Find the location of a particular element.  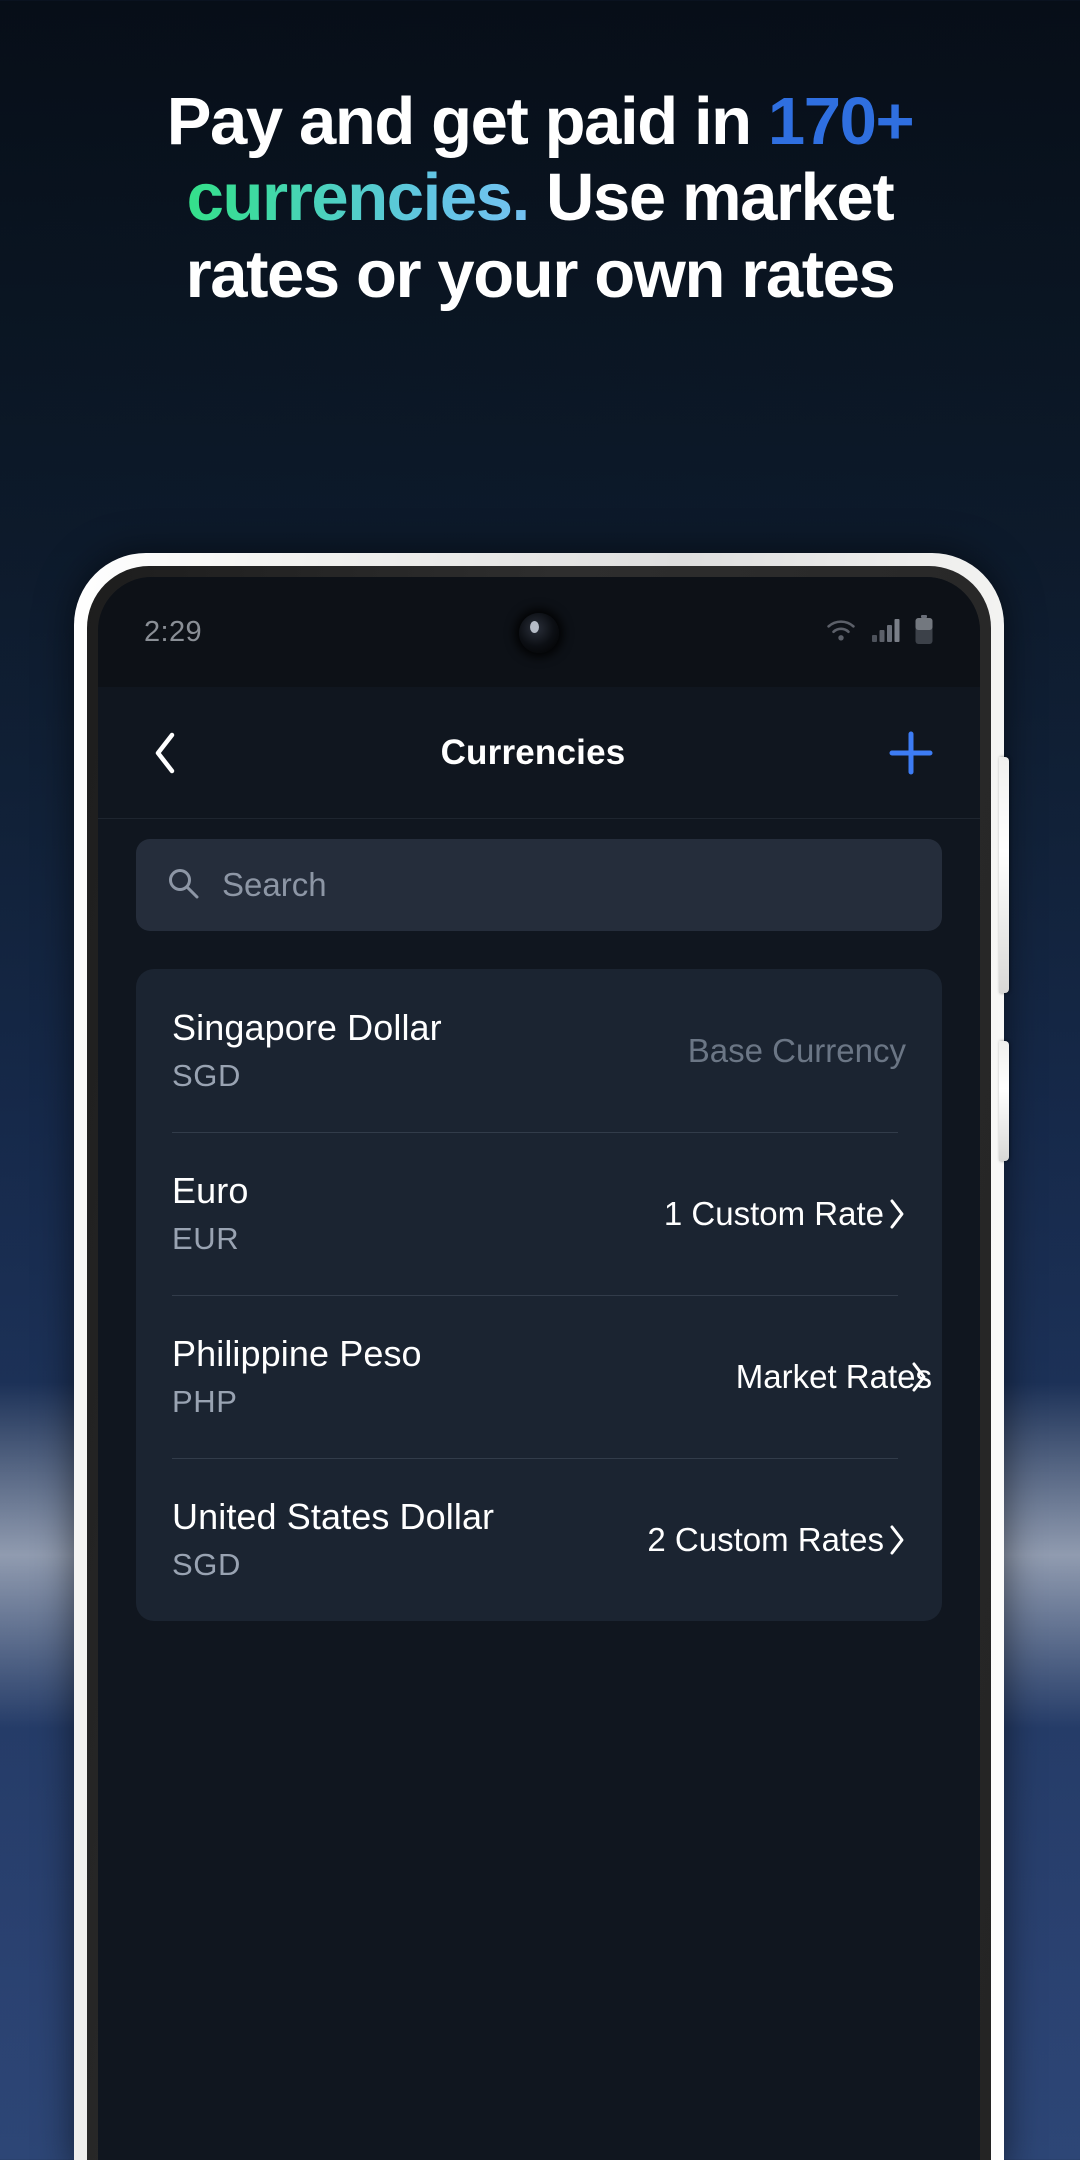

search-area: Search is located at coordinates (539, 885).